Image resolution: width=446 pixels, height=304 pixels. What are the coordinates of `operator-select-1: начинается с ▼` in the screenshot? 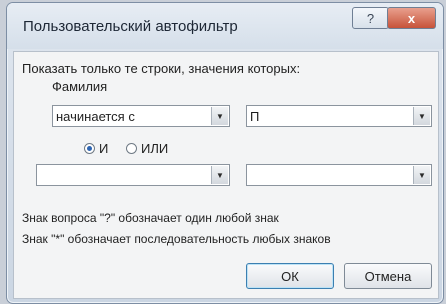 It's located at (141, 116).